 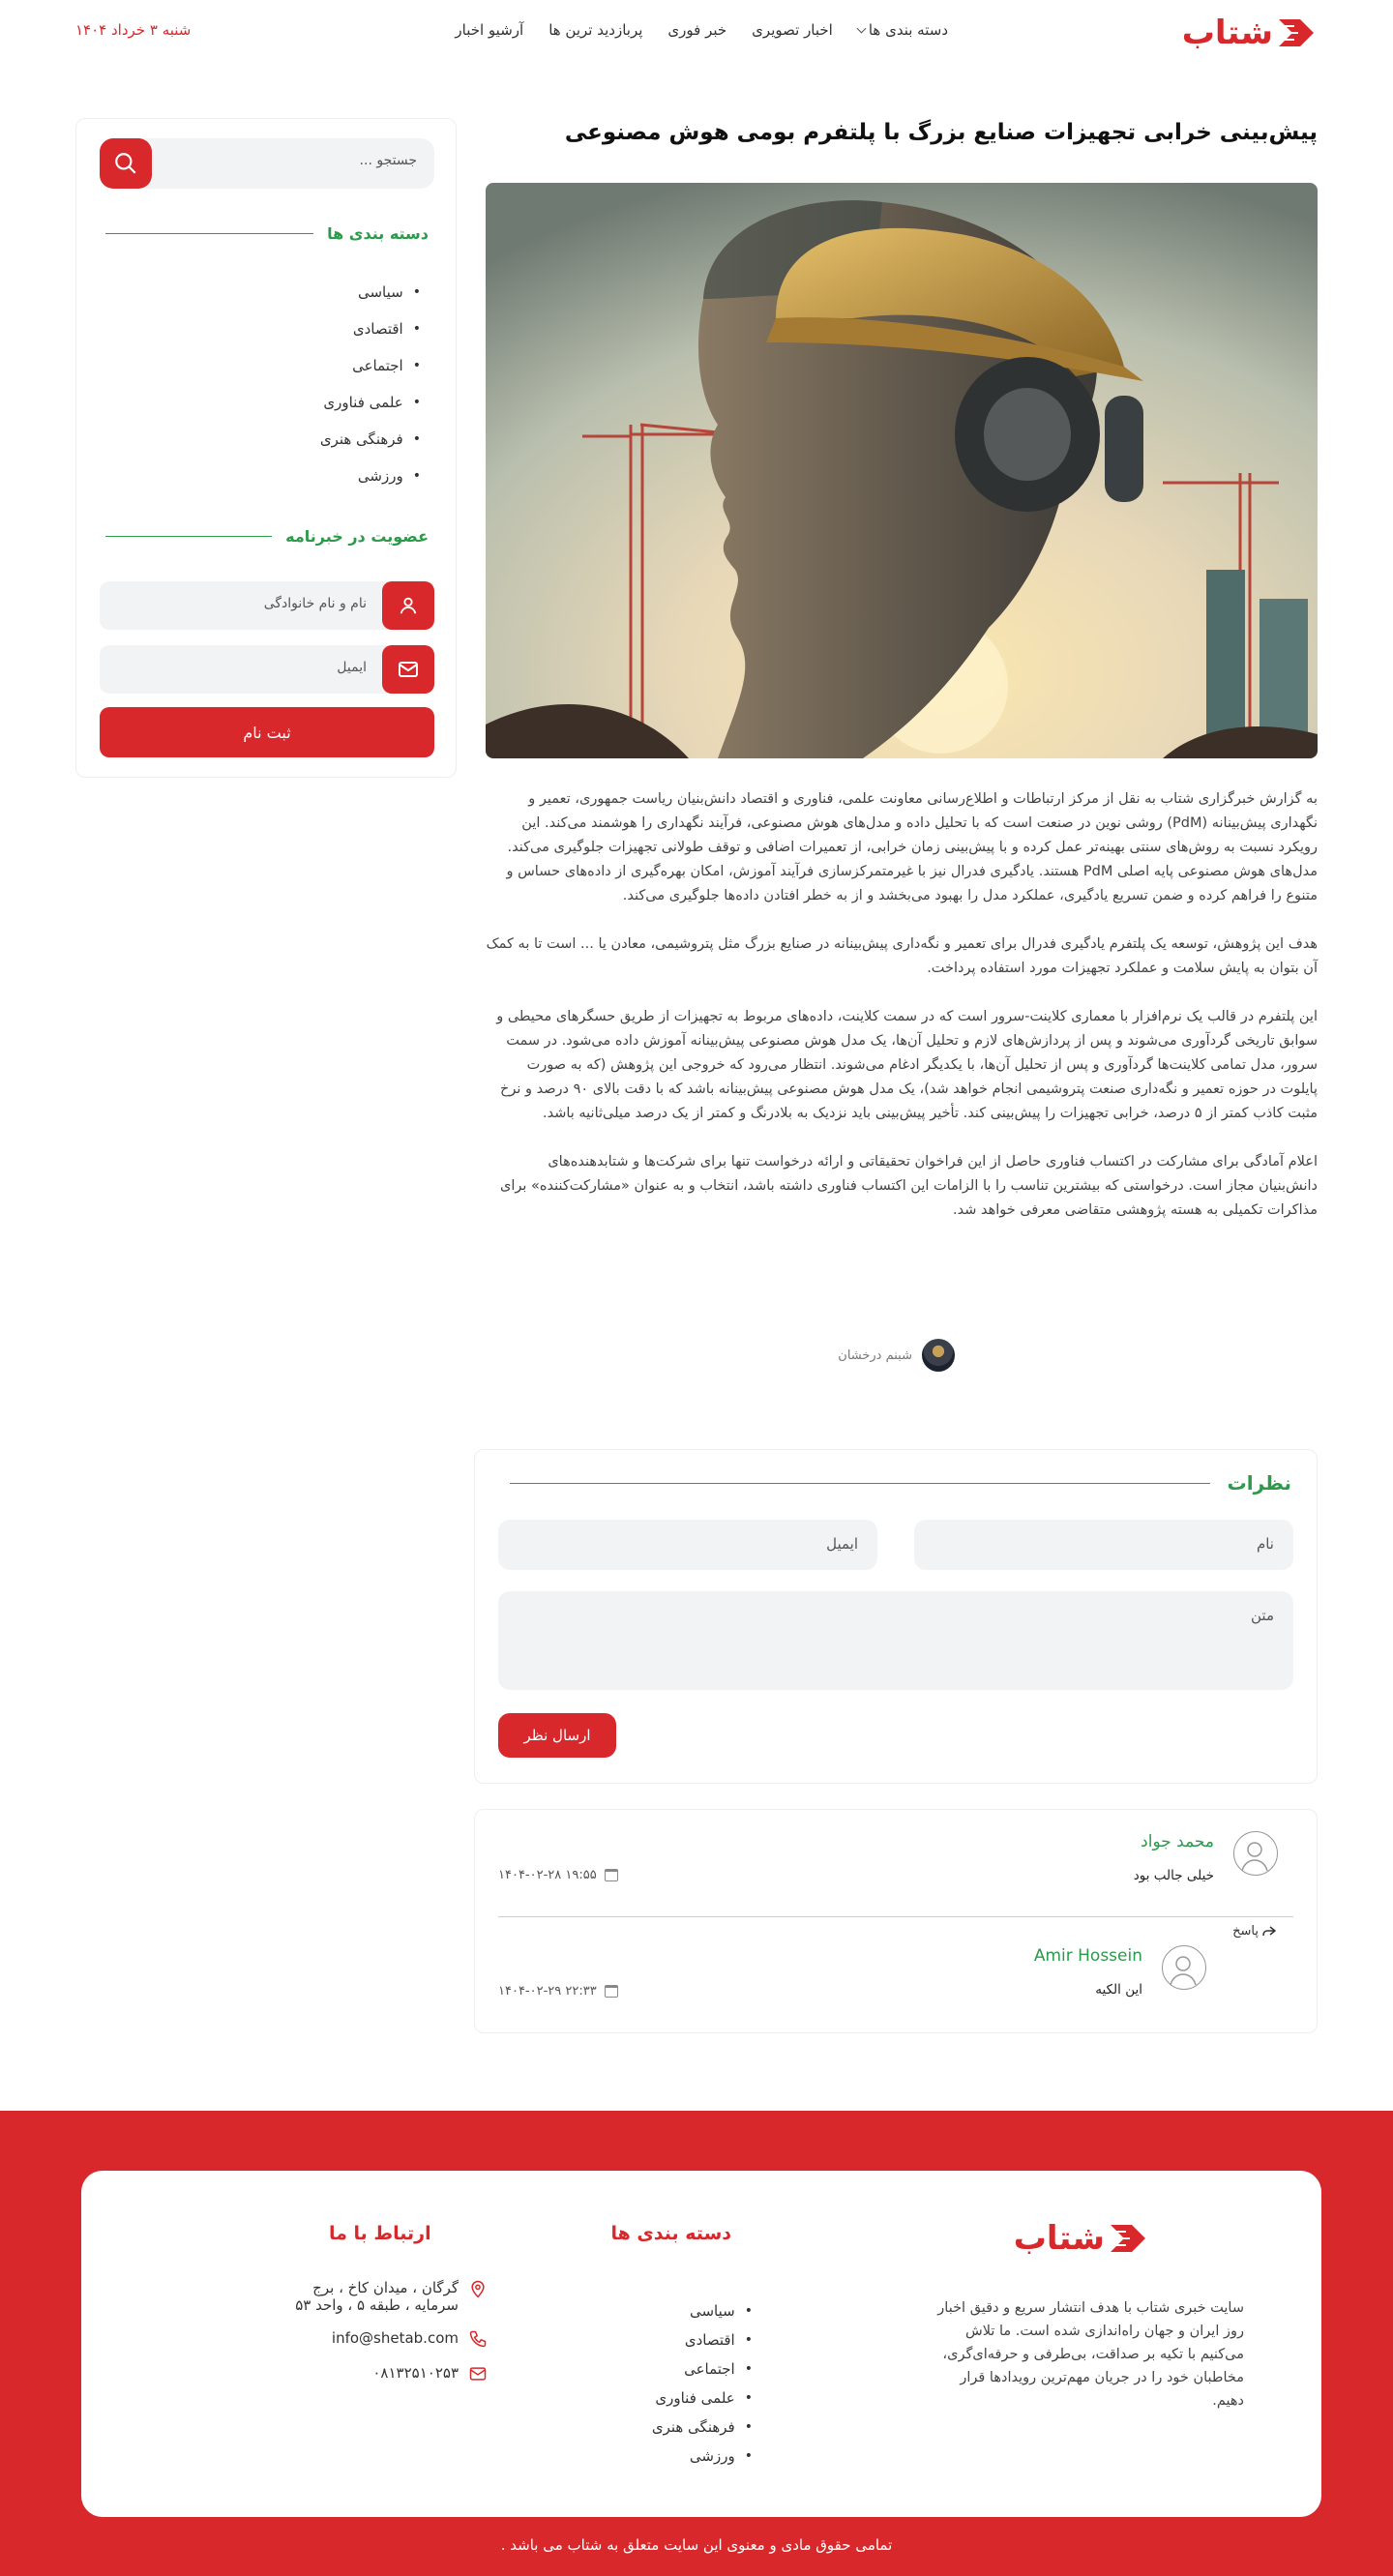 I want to click on sidebar-category-item: علمی فناوری, so click(x=370, y=402).